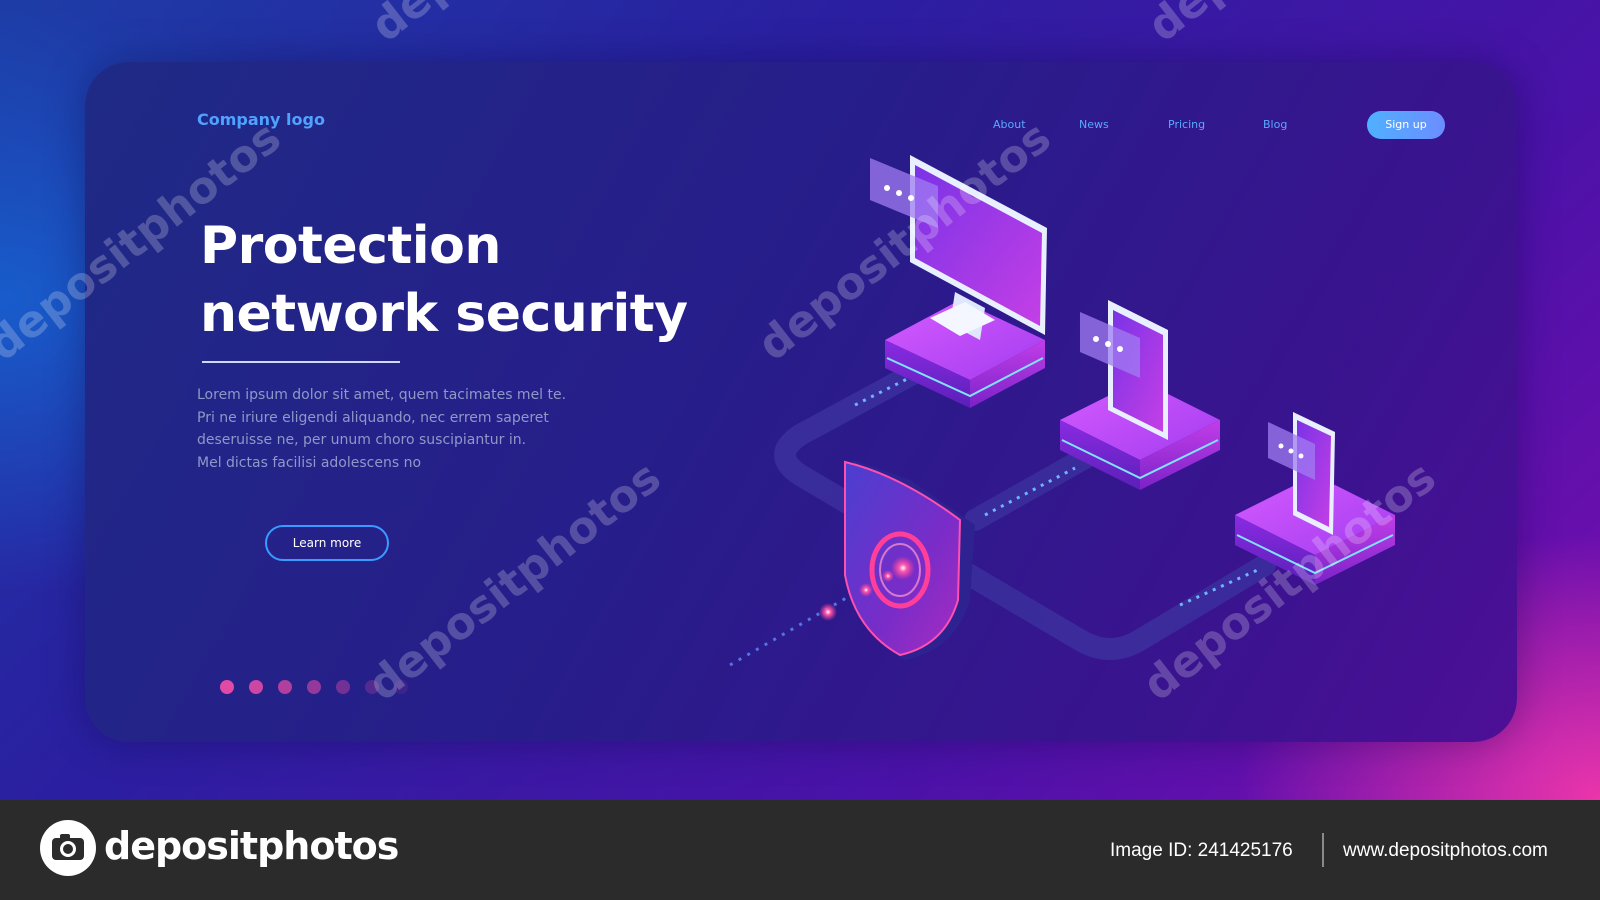 Image resolution: width=1600 pixels, height=900 pixels. What do you see at coordinates (251, 846) in the screenshot?
I see `footer-brand: depositphotos` at bounding box center [251, 846].